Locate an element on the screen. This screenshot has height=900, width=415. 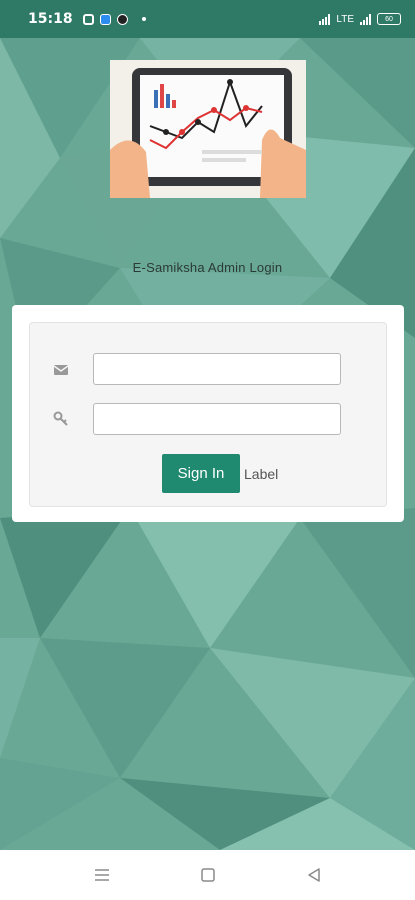
status-indicators: LTE 60 is located at coordinates (360, 19).